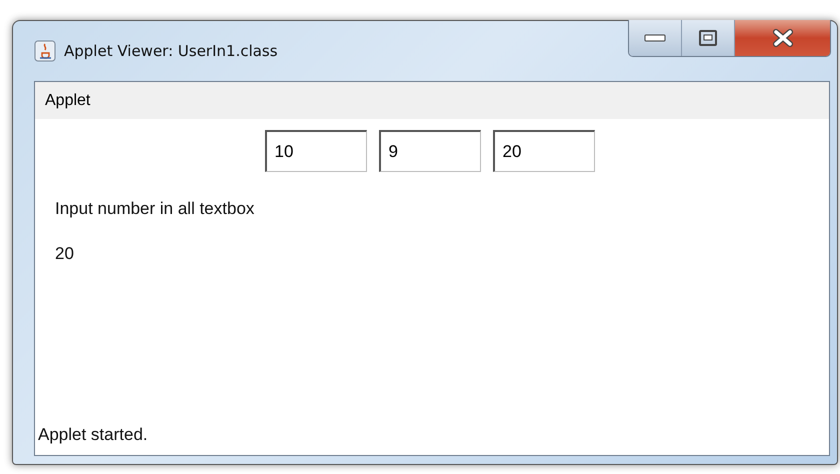  Describe the element at coordinates (68, 101) in the screenshot. I see `menu-item: Applet` at that location.